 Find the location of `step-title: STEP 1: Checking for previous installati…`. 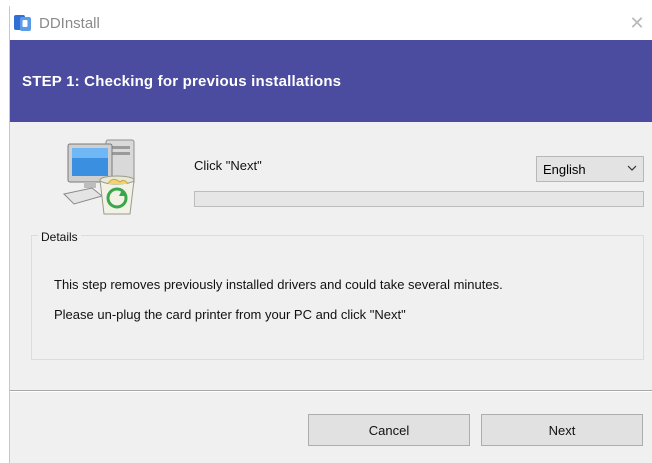

step-title: STEP 1: Checking for previous installati… is located at coordinates (182, 81).